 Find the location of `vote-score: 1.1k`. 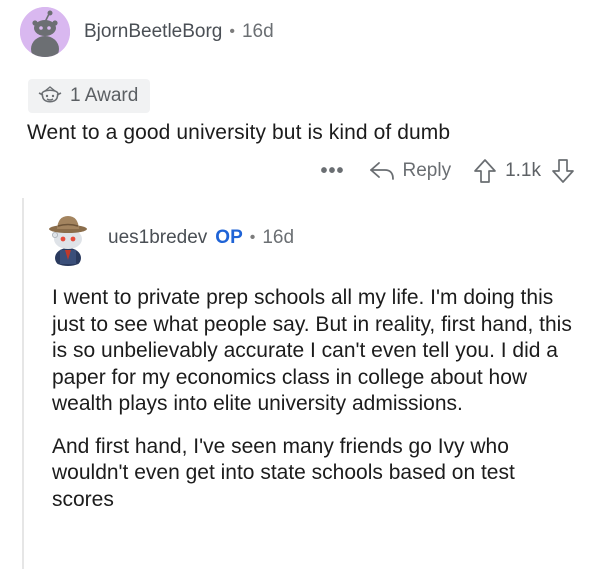

vote-score: 1.1k is located at coordinates (523, 170).